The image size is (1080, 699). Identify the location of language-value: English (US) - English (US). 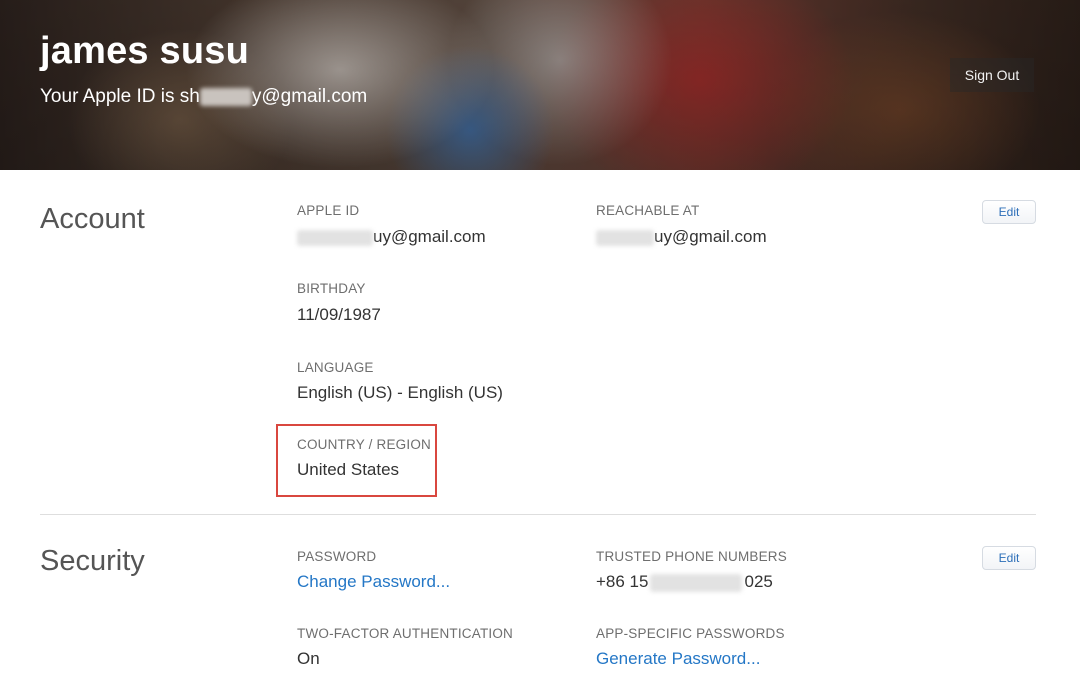
(400, 392).